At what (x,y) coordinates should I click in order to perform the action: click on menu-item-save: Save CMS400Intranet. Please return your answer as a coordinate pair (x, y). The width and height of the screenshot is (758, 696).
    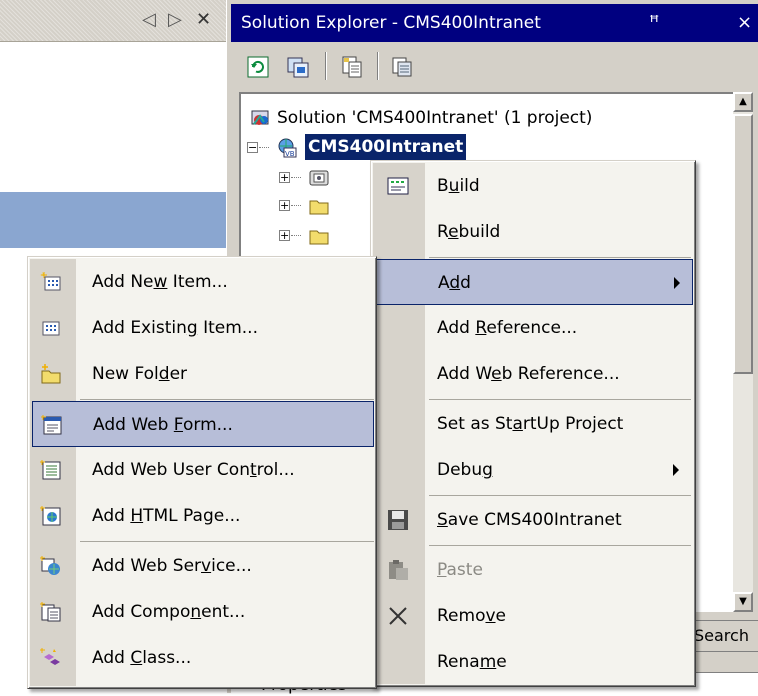
    Looking at the image, I should click on (533, 520).